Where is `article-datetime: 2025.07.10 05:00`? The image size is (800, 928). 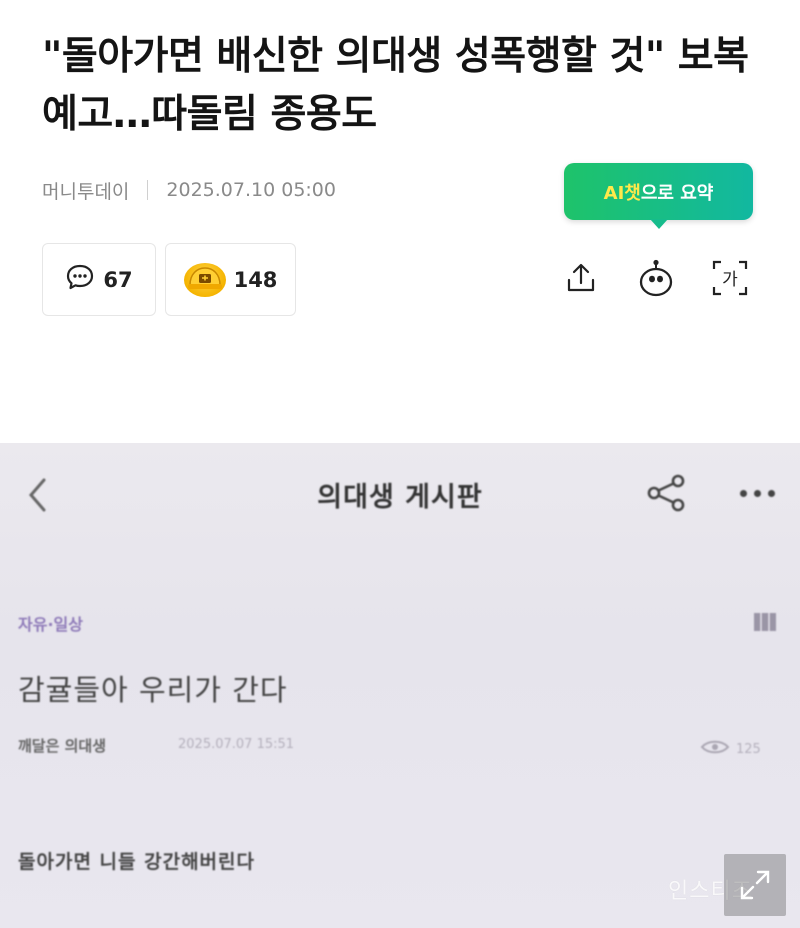
article-datetime: 2025.07.10 05:00 is located at coordinates (251, 190).